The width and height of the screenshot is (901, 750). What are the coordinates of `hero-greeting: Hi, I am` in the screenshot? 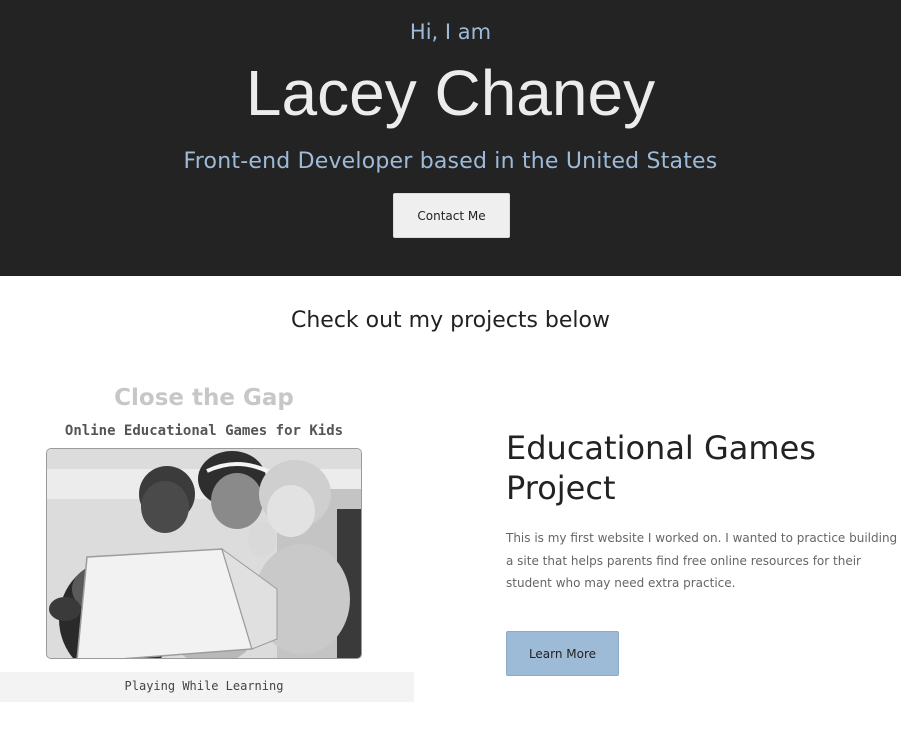 It's located at (450, 32).